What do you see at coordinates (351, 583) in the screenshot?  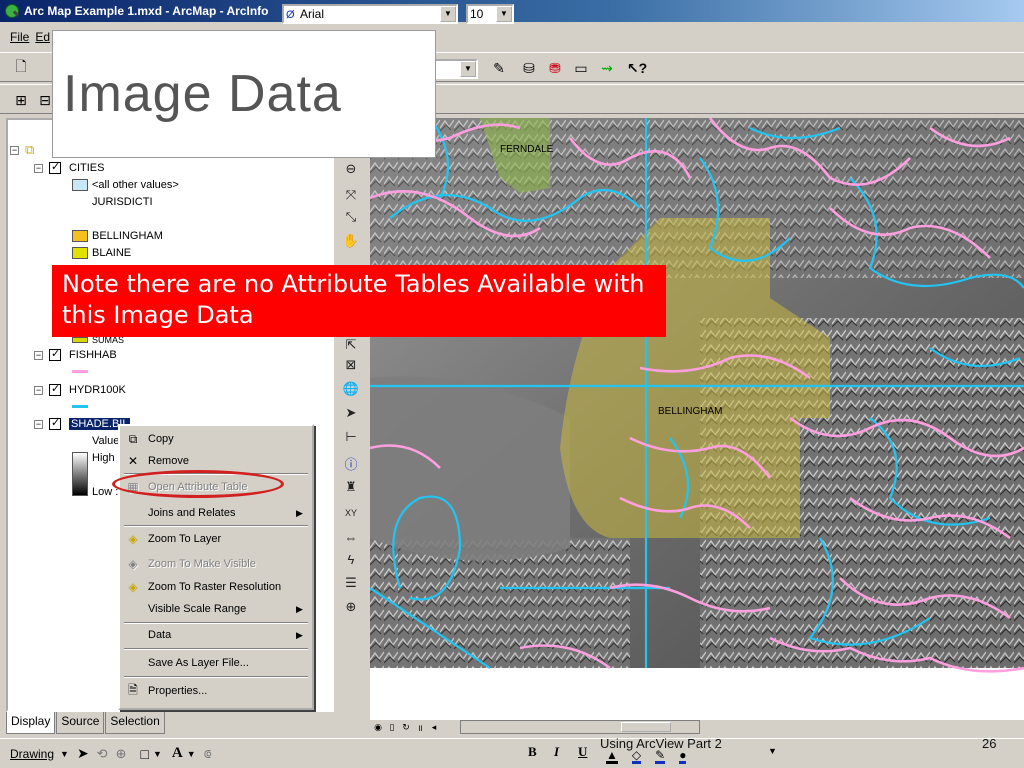 I see `html-popup-icon: ☰` at bounding box center [351, 583].